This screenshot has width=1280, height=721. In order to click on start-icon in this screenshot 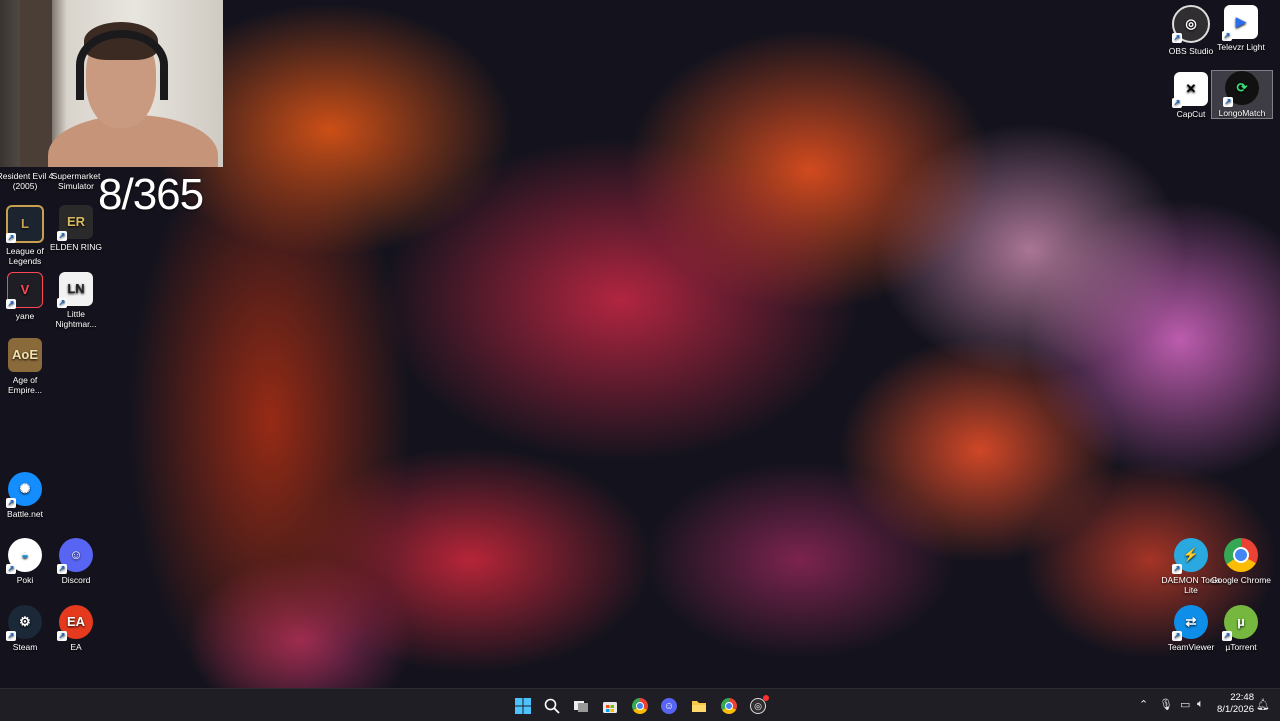, I will do `click(523, 706)`.